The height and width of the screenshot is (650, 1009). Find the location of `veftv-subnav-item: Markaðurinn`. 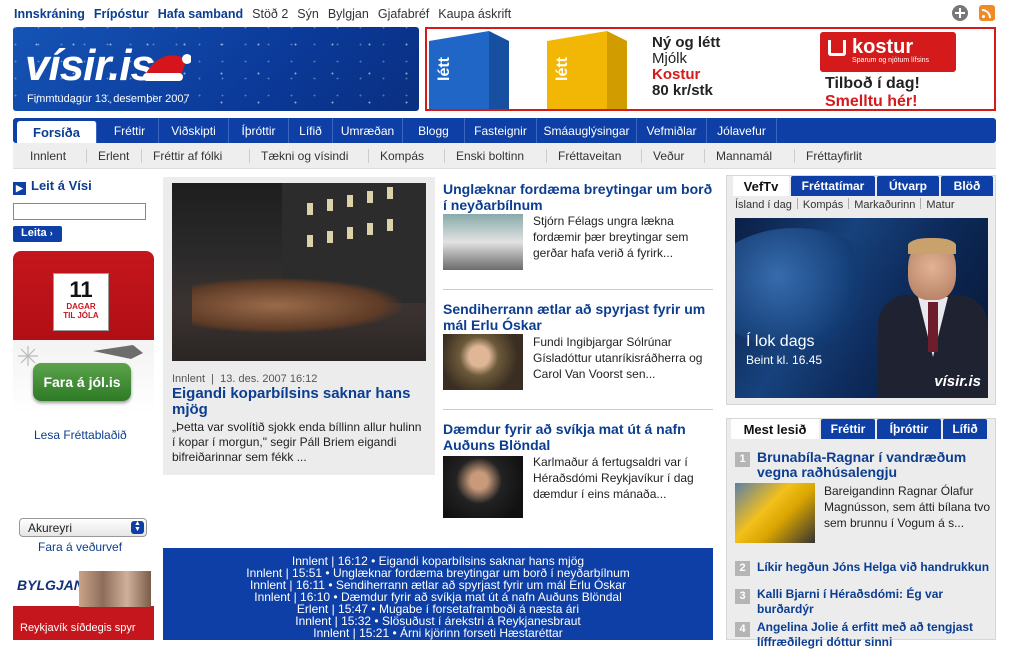

veftv-subnav-item: Markaðurinn is located at coordinates (884, 205).